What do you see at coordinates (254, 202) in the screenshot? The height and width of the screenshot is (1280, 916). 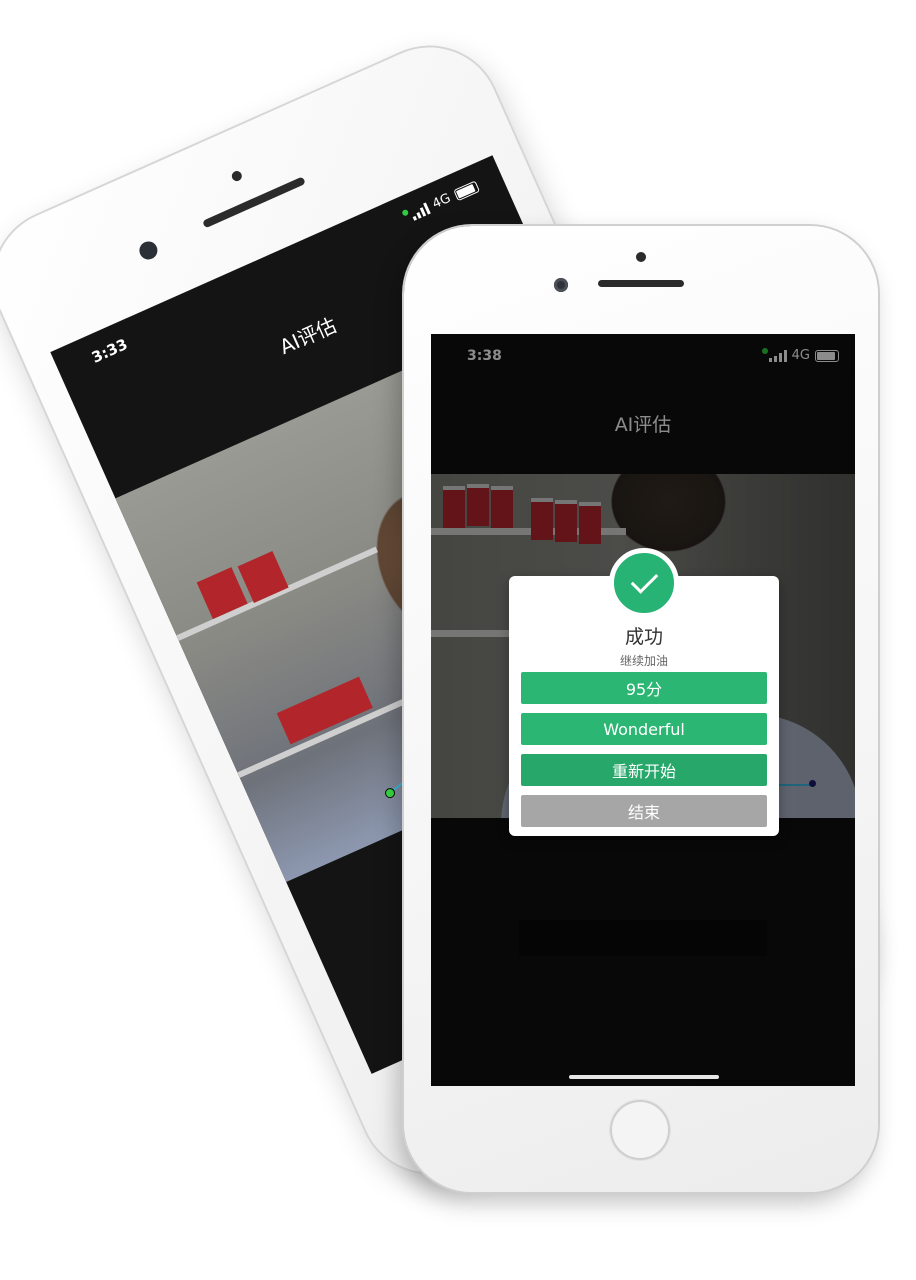 I see `back-earpiece` at bounding box center [254, 202].